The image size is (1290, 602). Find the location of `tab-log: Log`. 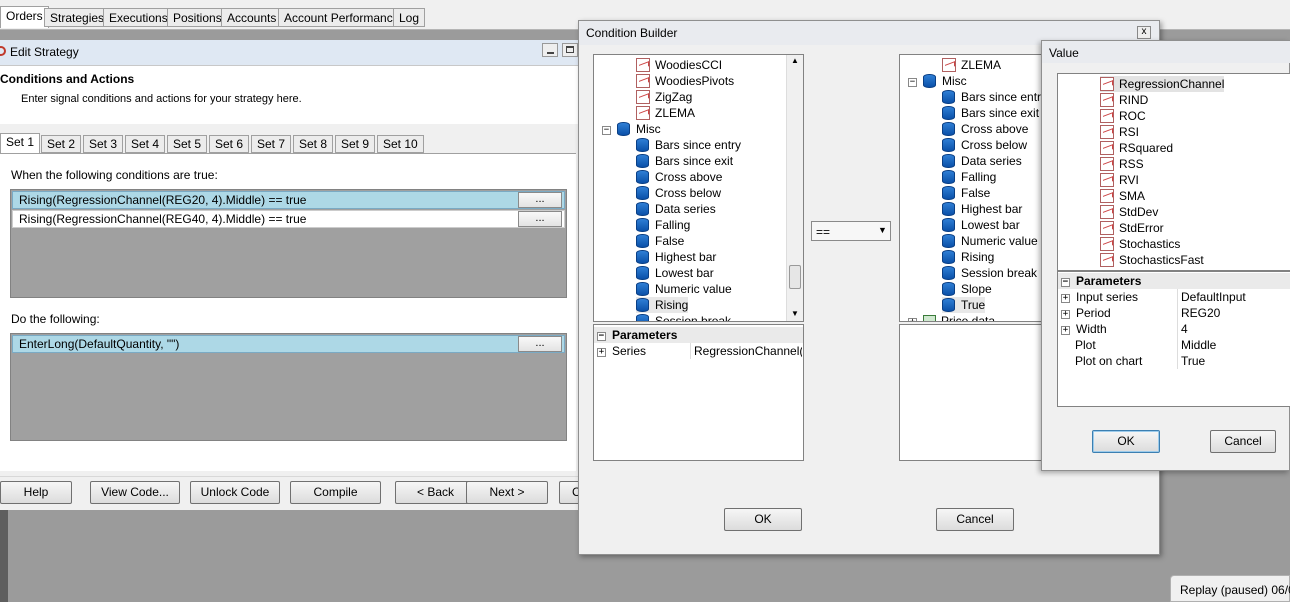

tab-log: Log is located at coordinates (409, 17).